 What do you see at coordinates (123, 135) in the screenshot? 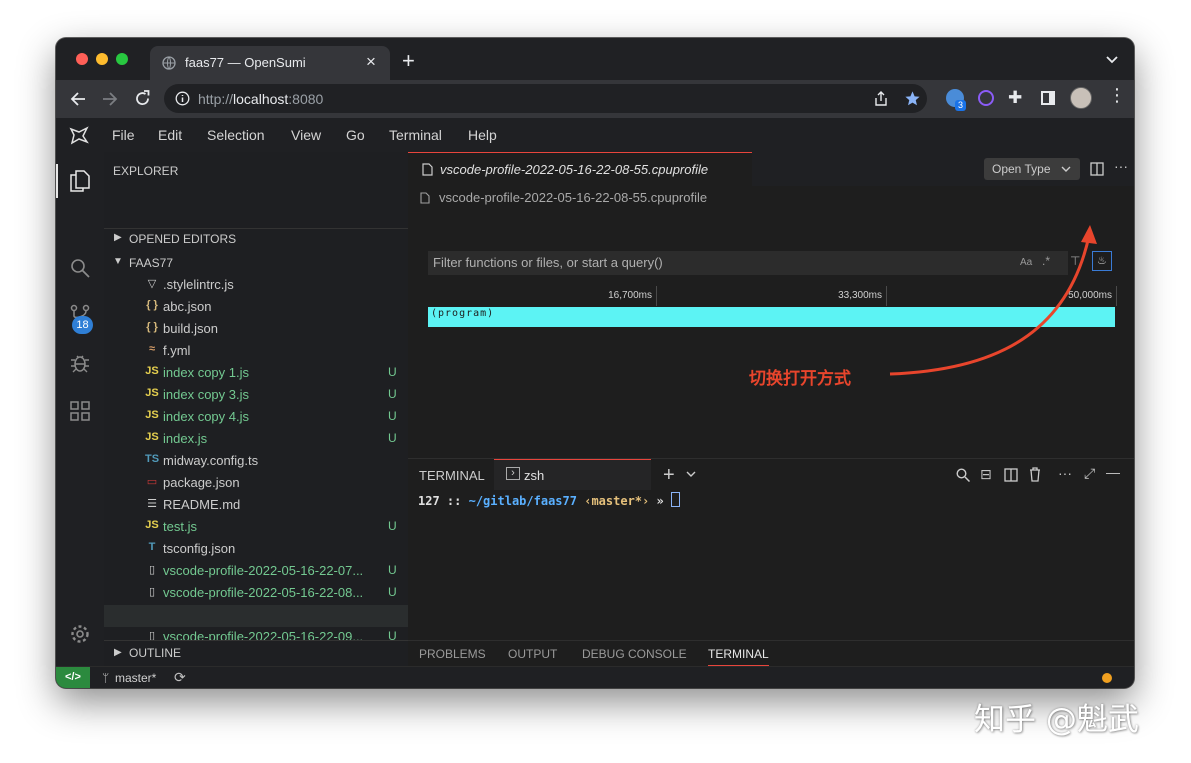
I see `menu-file: File` at bounding box center [123, 135].